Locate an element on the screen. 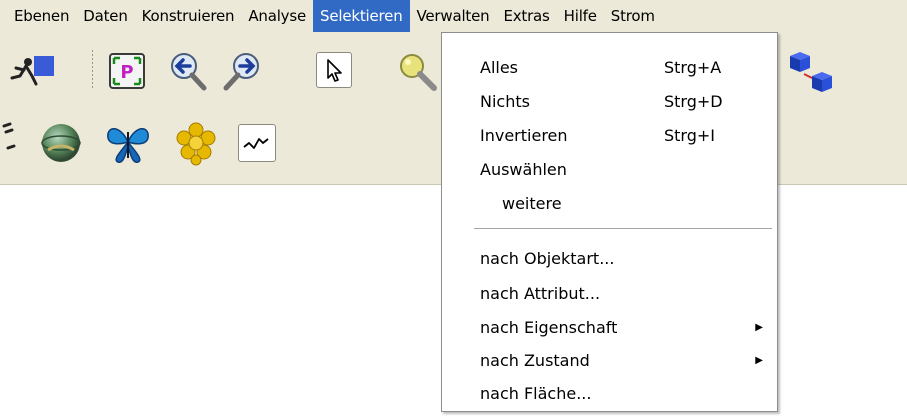 This screenshot has width=907, height=416. menu-item-weitere: weitere is located at coordinates (609, 204).